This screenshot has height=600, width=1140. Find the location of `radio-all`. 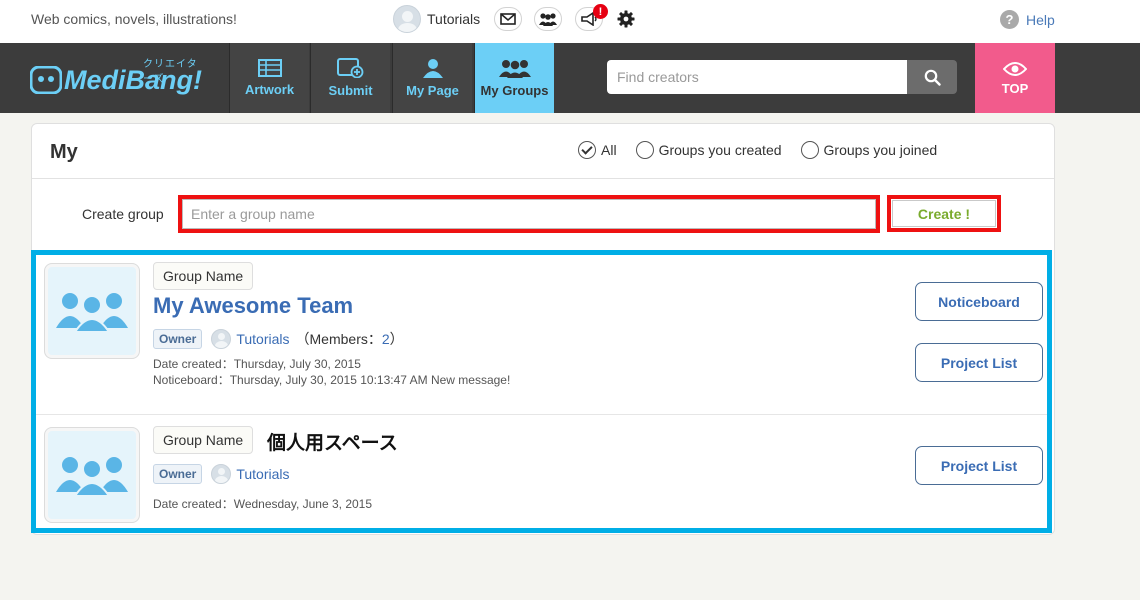

radio-all is located at coordinates (587, 150).